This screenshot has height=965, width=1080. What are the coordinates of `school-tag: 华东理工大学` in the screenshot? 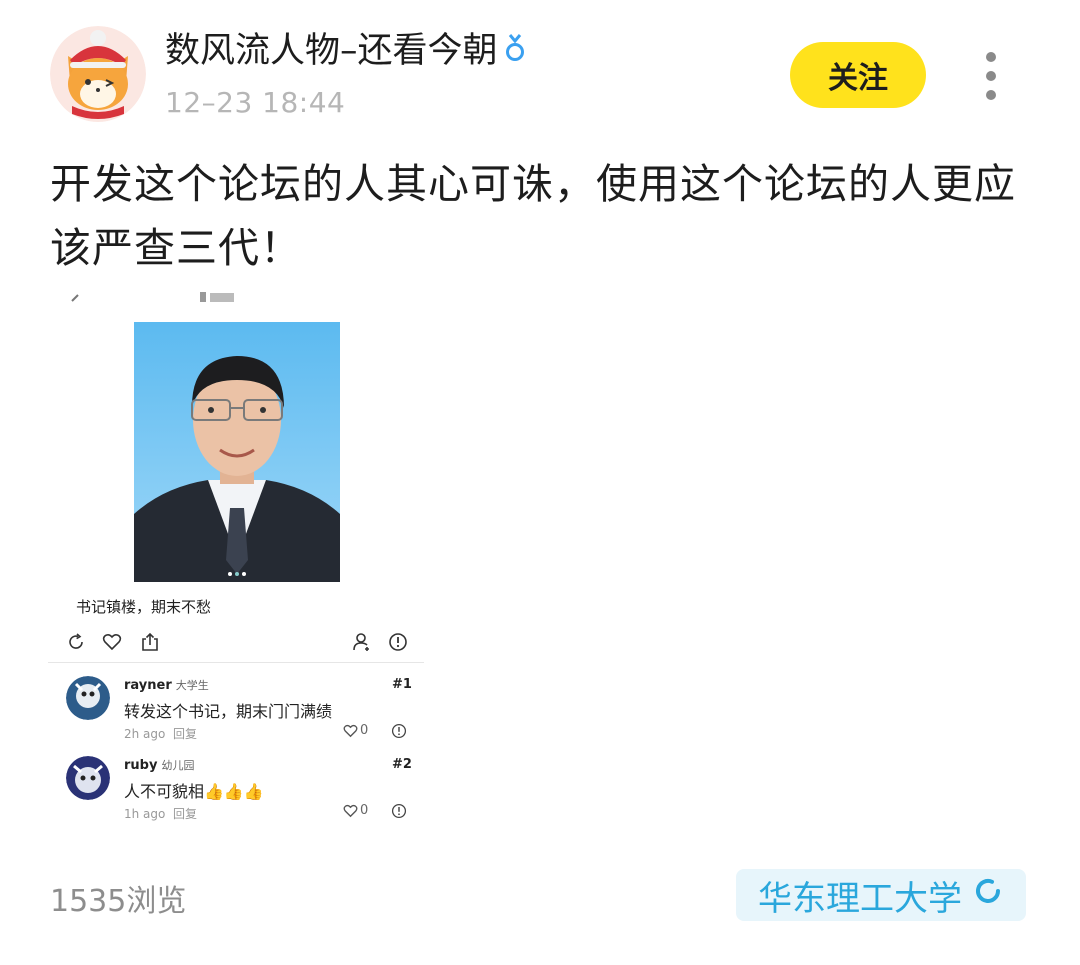 It's located at (881, 895).